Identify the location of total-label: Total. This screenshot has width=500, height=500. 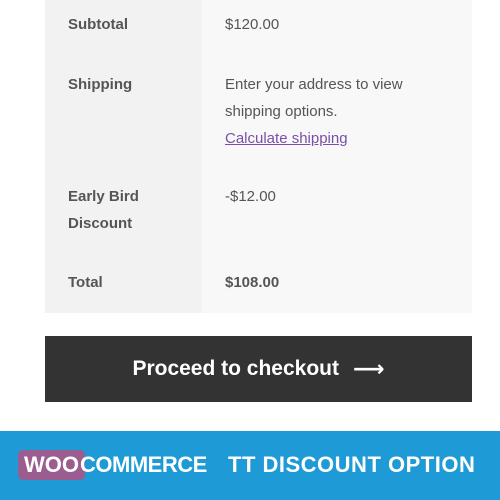
(85, 282).